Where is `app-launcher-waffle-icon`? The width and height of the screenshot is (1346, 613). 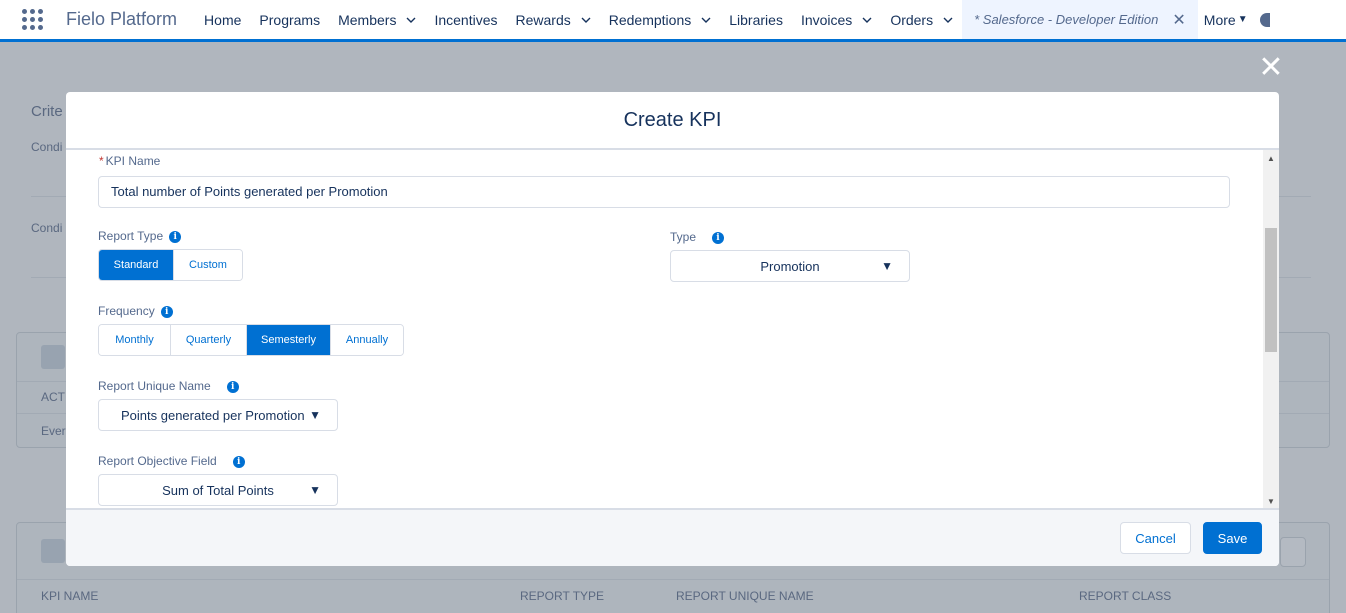 app-launcher-waffle-icon is located at coordinates (33, 19).